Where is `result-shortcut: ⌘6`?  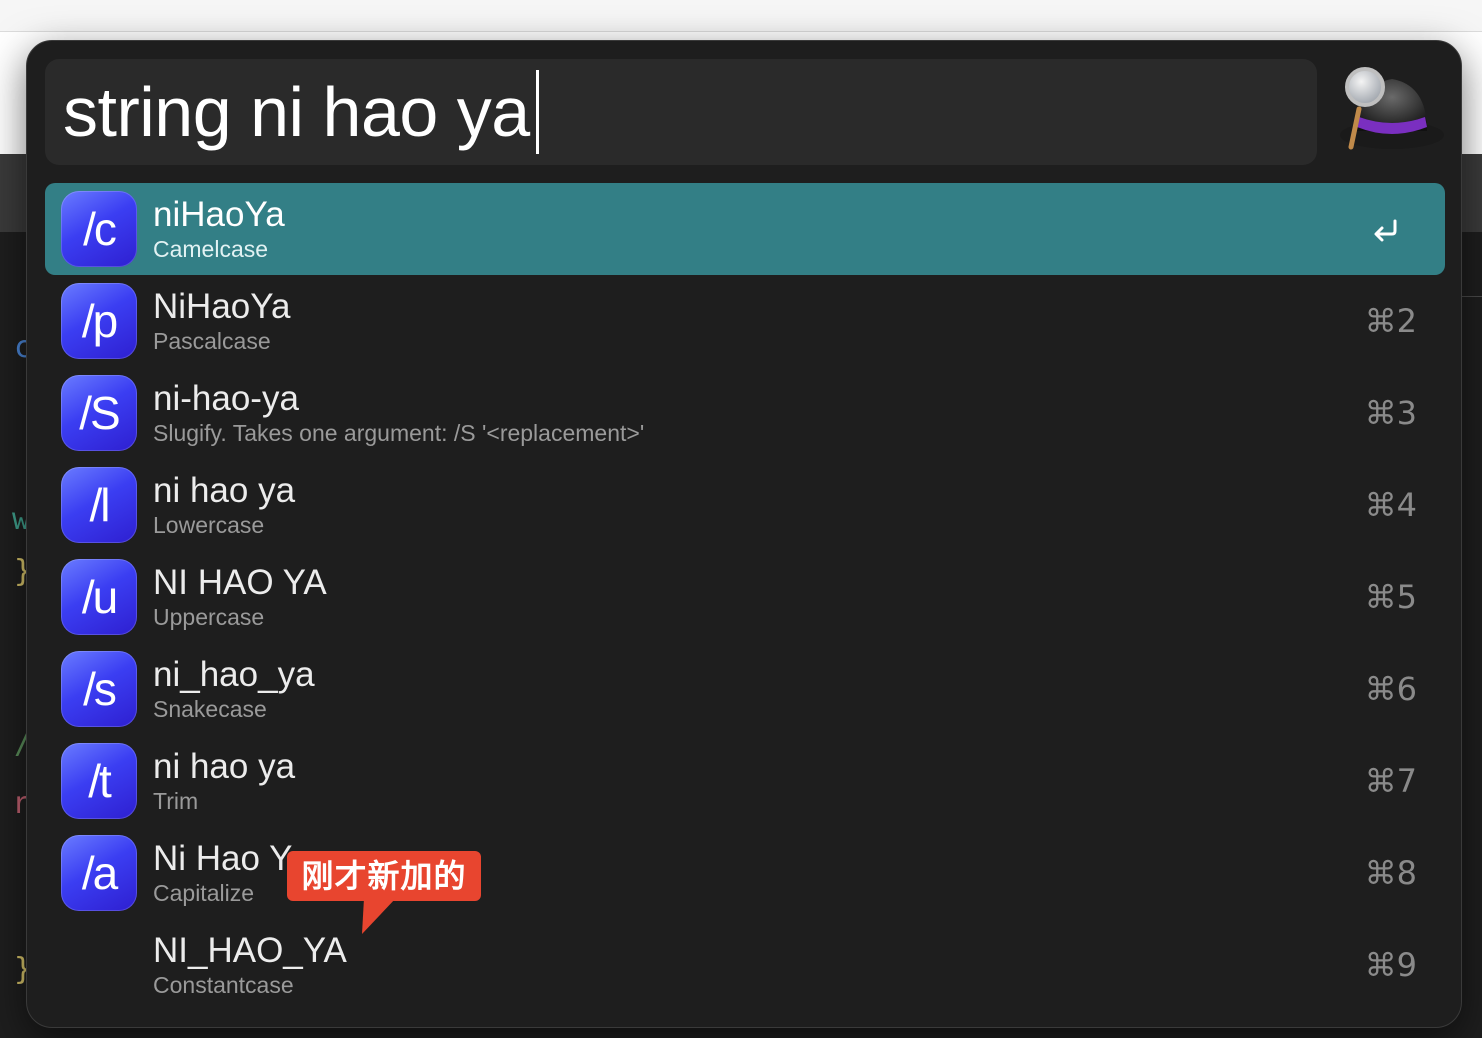
result-shortcut: ⌘6 is located at coordinates (1390, 689).